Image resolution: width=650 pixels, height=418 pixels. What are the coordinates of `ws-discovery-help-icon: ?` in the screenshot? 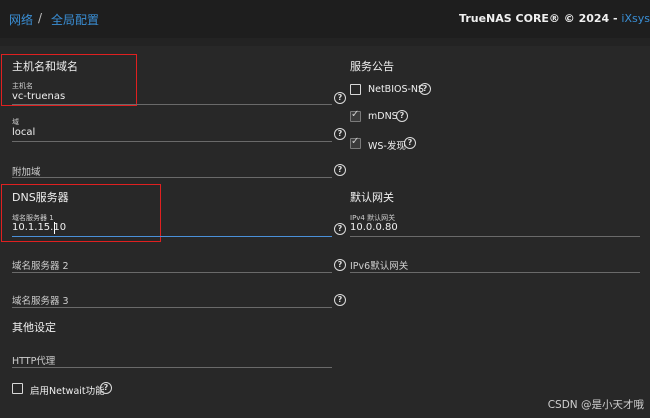 It's located at (410, 143).